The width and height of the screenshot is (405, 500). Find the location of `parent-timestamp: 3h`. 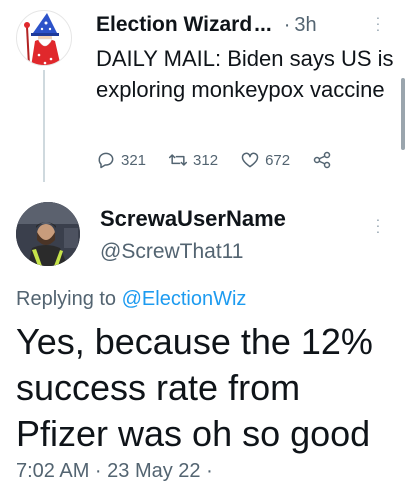

parent-timestamp: 3h is located at coordinates (305, 25).